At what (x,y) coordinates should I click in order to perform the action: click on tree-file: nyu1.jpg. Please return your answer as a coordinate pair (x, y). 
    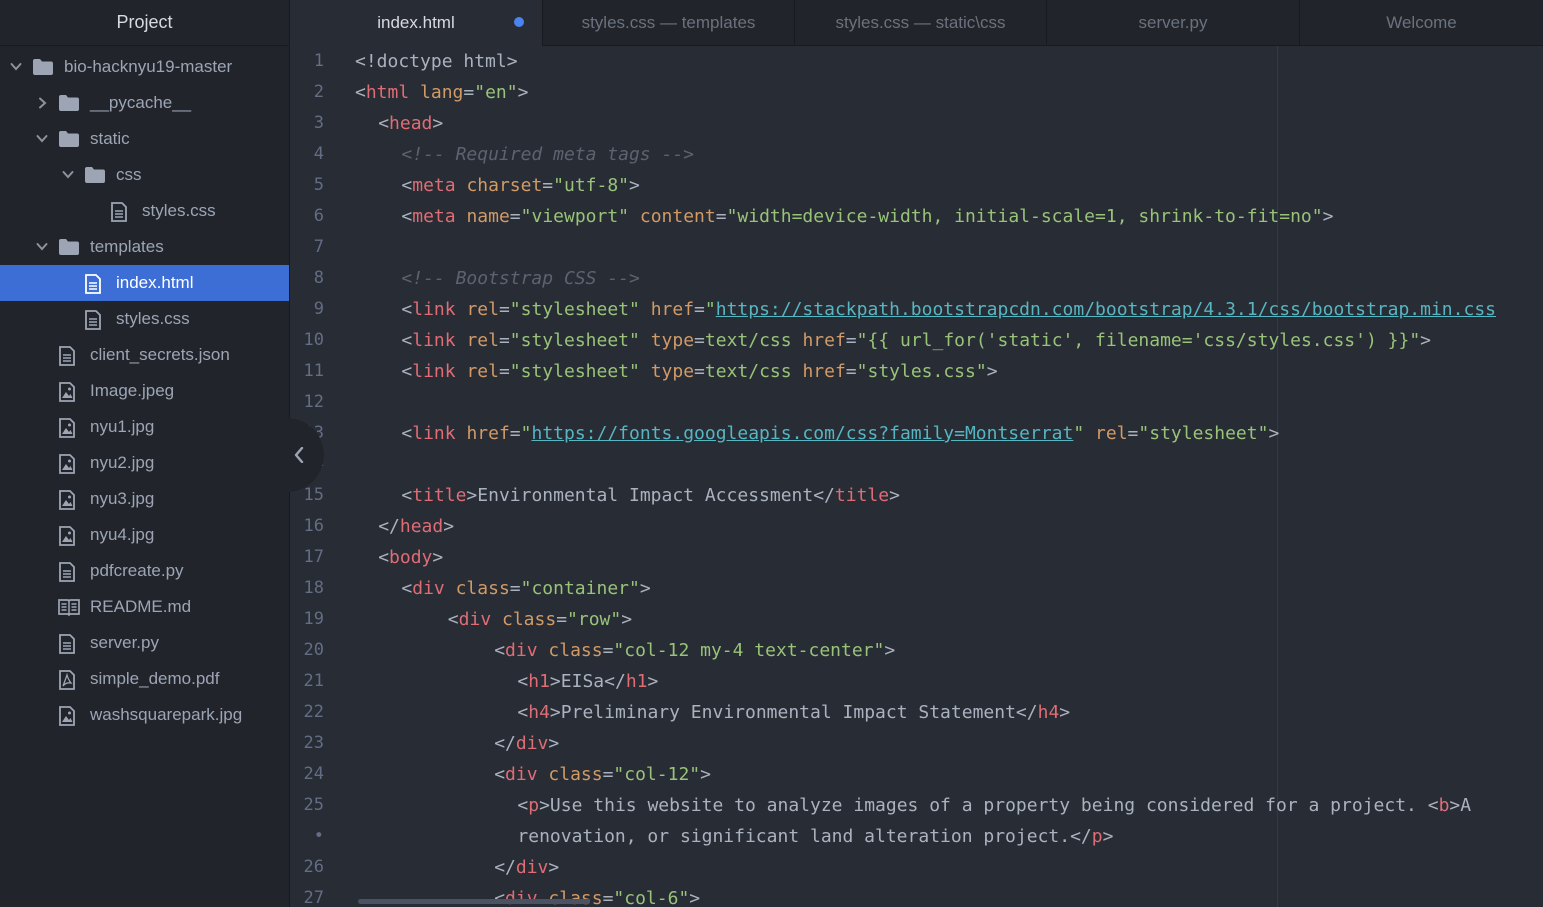
    Looking at the image, I should click on (144, 427).